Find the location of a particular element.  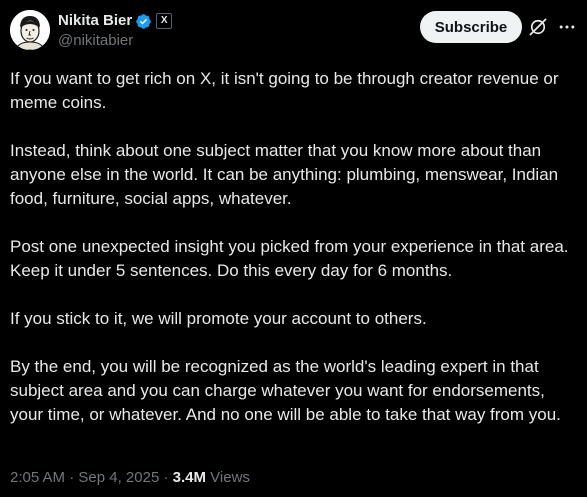

author-handle: @nikitabier is located at coordinates (115, 41).